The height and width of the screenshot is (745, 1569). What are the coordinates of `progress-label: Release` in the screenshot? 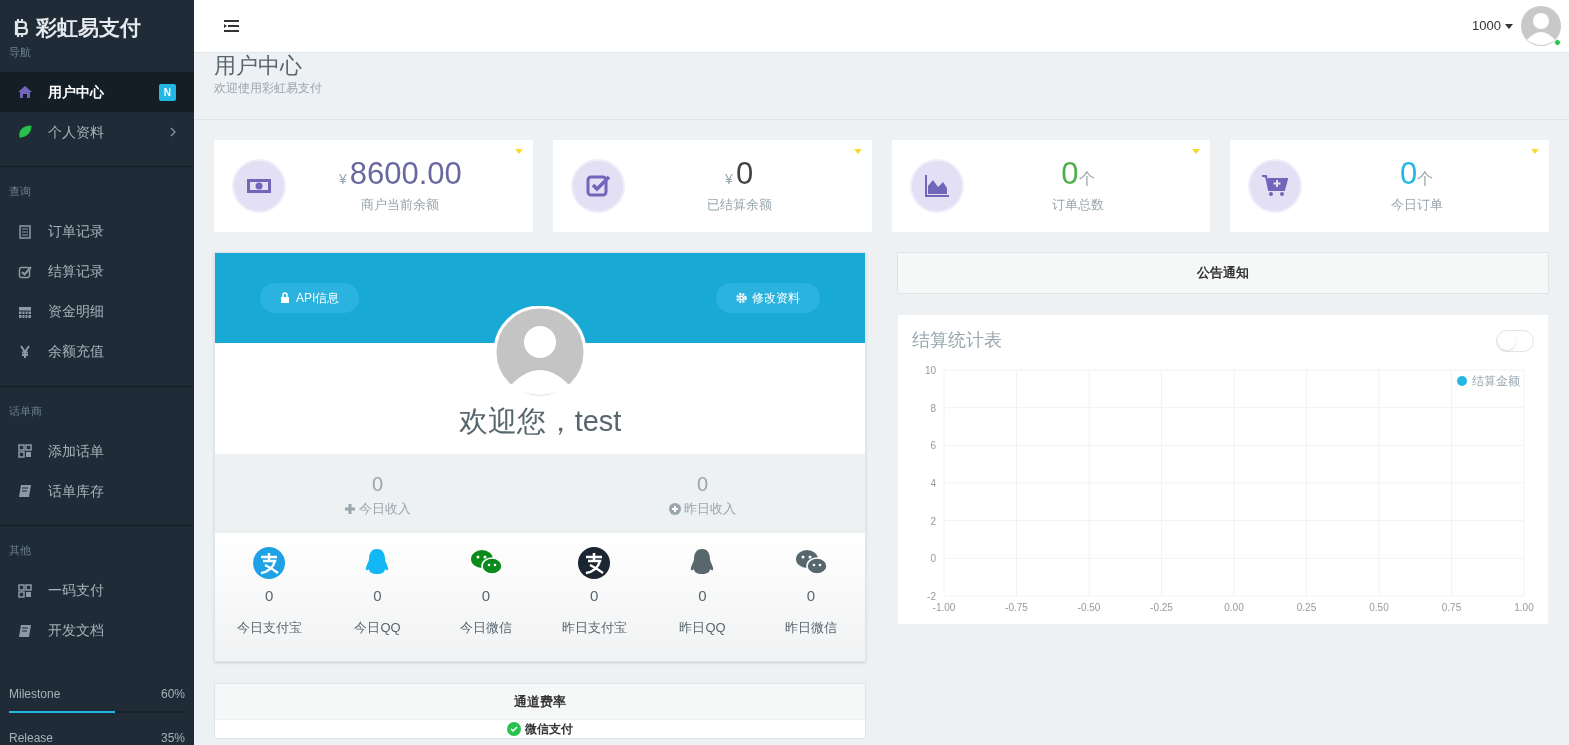 It's located at (31, 737).